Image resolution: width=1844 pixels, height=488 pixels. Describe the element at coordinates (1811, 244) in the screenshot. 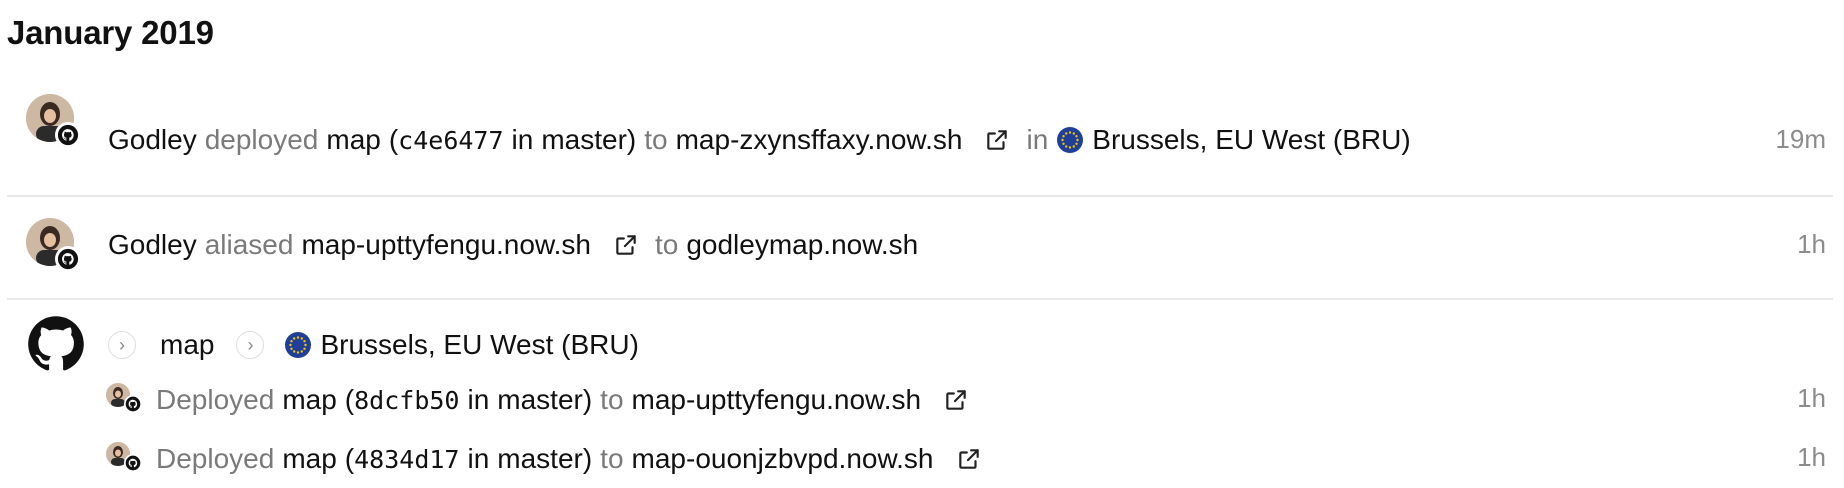

I see `event-time: 1h` at that location.